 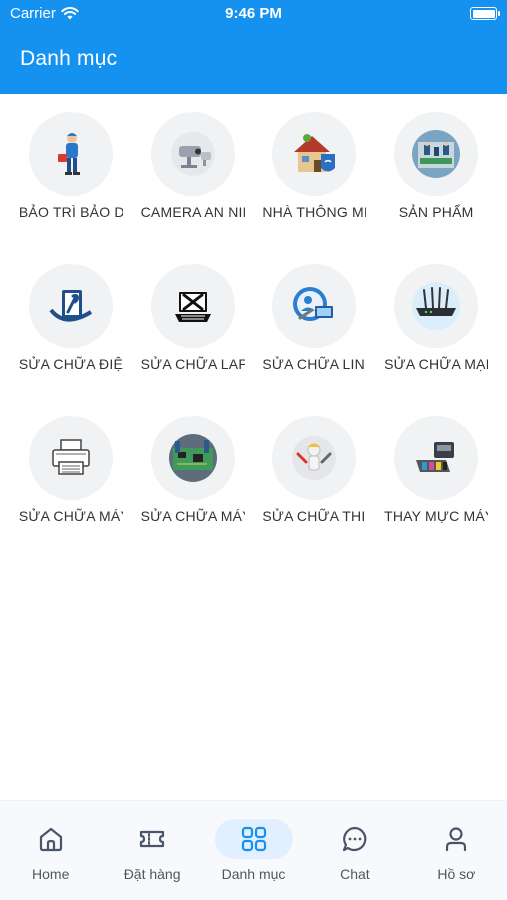 I want to click on tab-orders: Đặt hàng, so click(x=151, y=850).